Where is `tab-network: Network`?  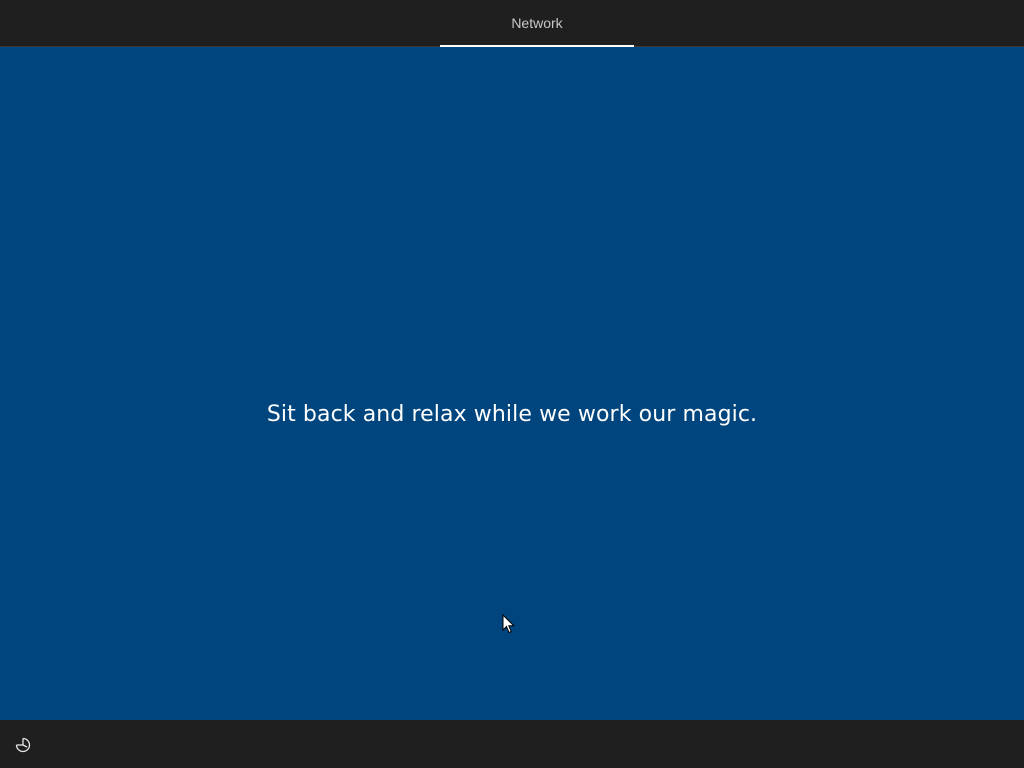
tab-network: Network is located at coordinates (537, 23).